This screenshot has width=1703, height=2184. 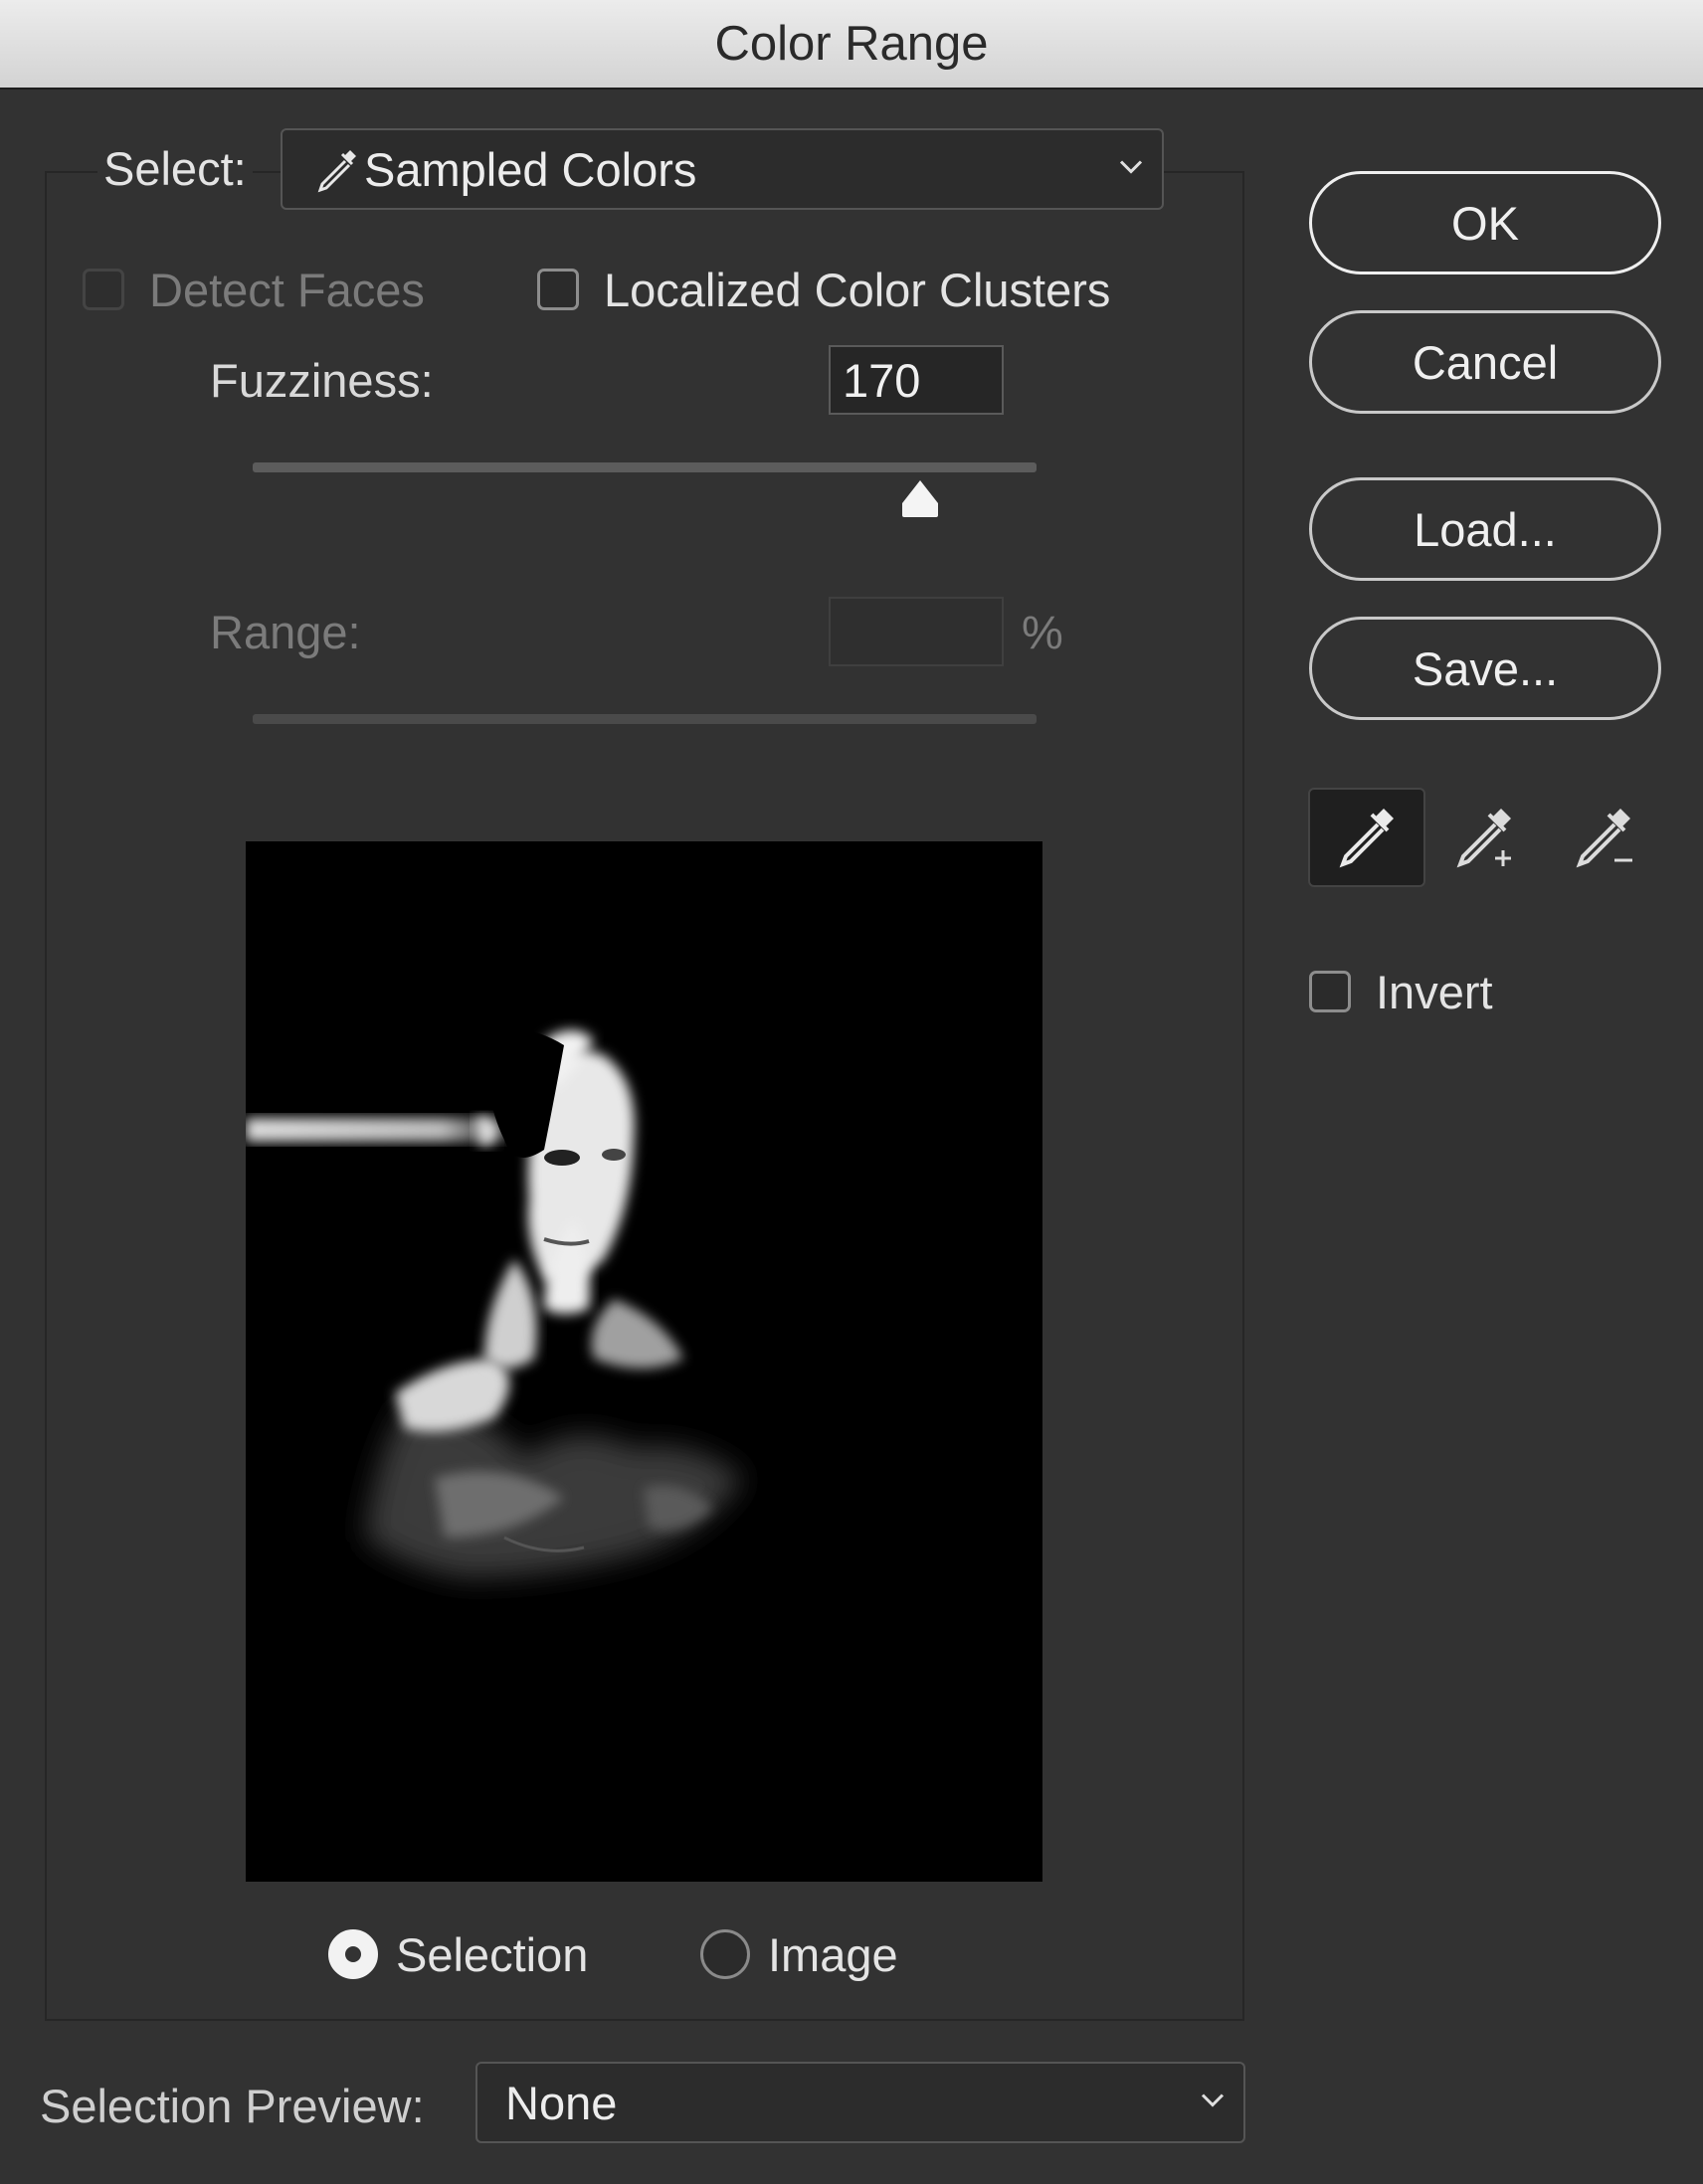 What do you see at coordinates (492, 1954) in the screenshot?
I see `selection-radio-label: Selection` at bounding box center [492, 1954].